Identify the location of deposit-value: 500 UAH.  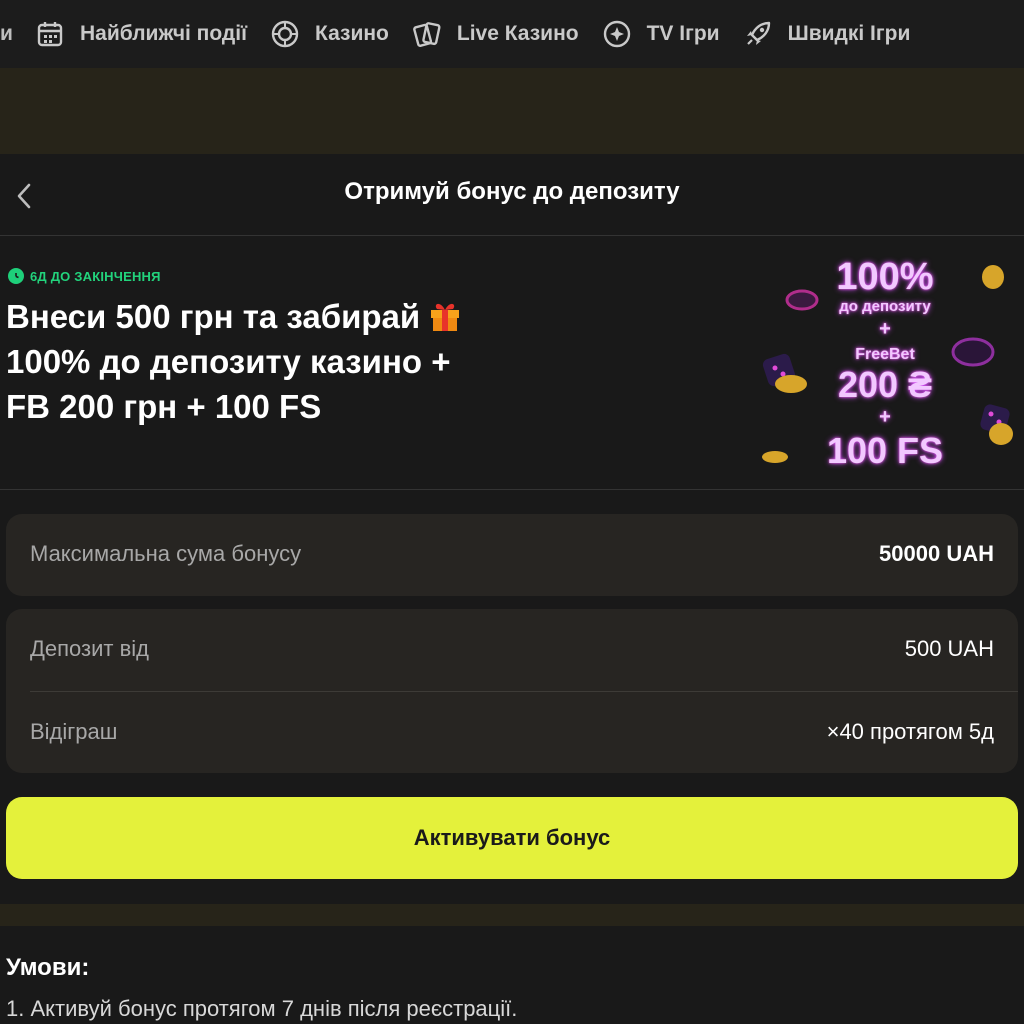
(949, 648).